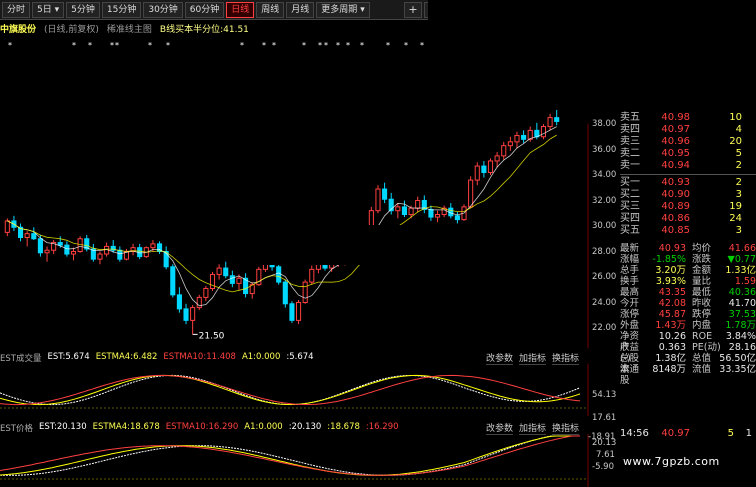 Image resolution: width=756 pixels, height=487 pixels. What do you see at coordinates (675, 182) in the screenshot?
I see `ob-price: 40.93` at bounding box center [675, 182].